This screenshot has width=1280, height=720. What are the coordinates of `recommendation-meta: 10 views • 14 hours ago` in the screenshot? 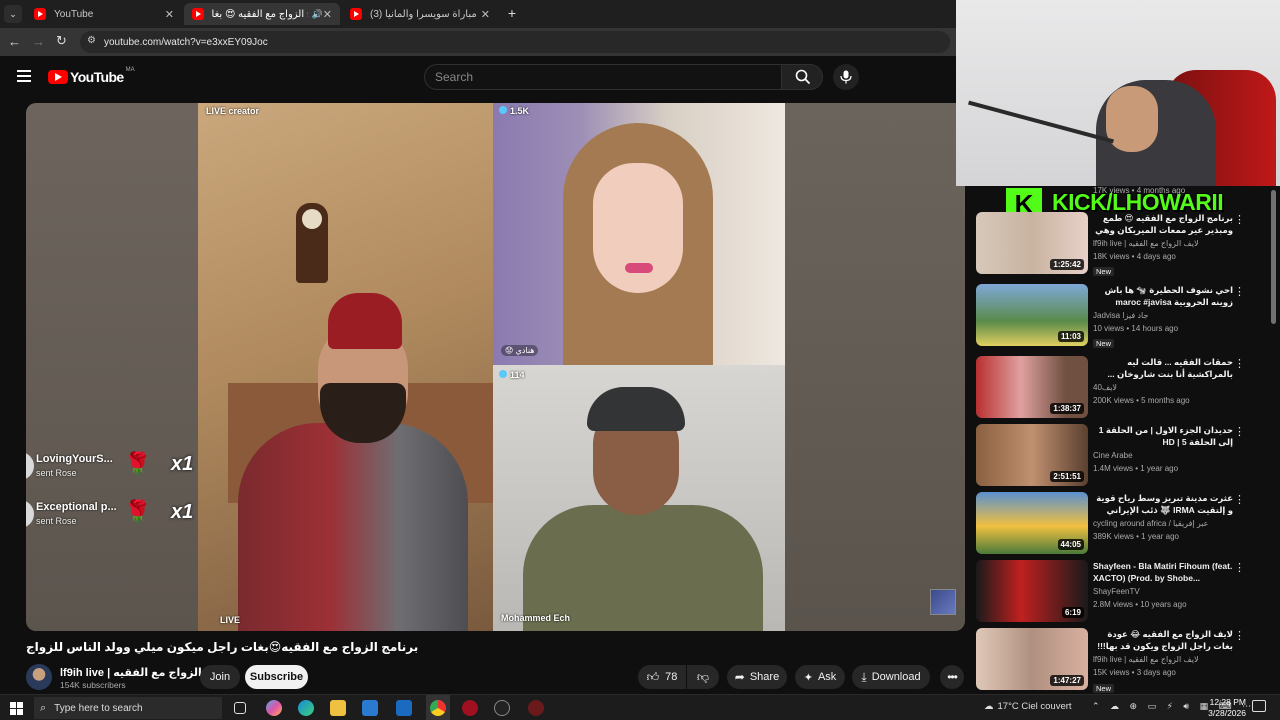 It's located at (1136, 328).